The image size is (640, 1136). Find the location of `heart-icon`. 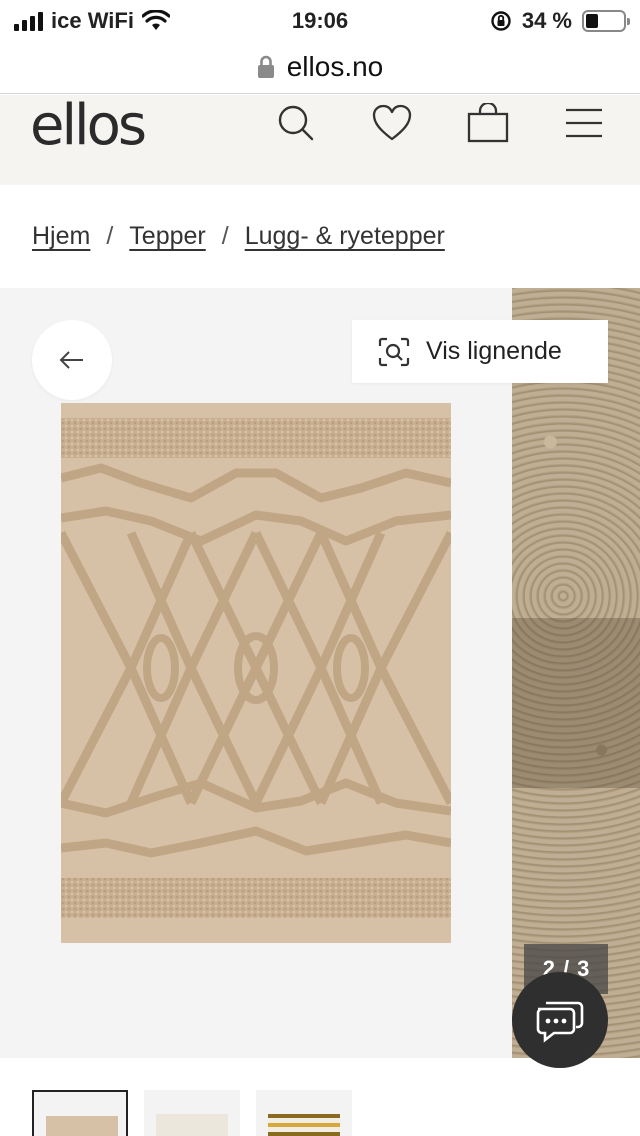

heart-icon is located at coordinates (392, 123).